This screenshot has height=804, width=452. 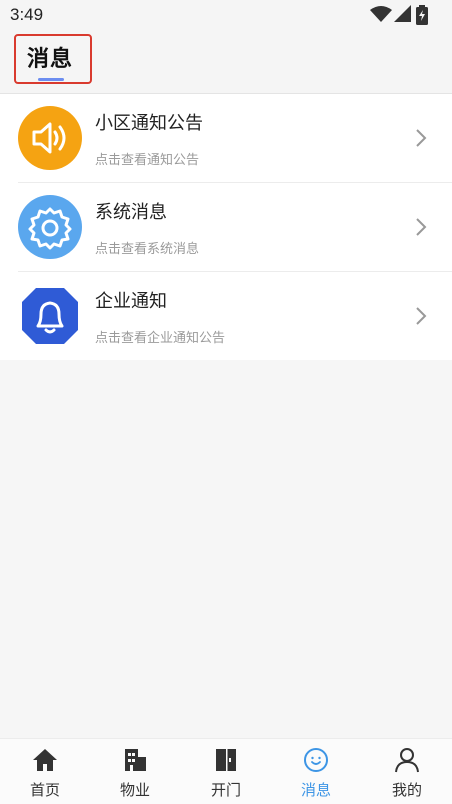 What do you see at coordinates (160, 338) in the screenshot?
I see `item-subtitle: 点击查看企业通知公告` at bounding box center [160, 338].